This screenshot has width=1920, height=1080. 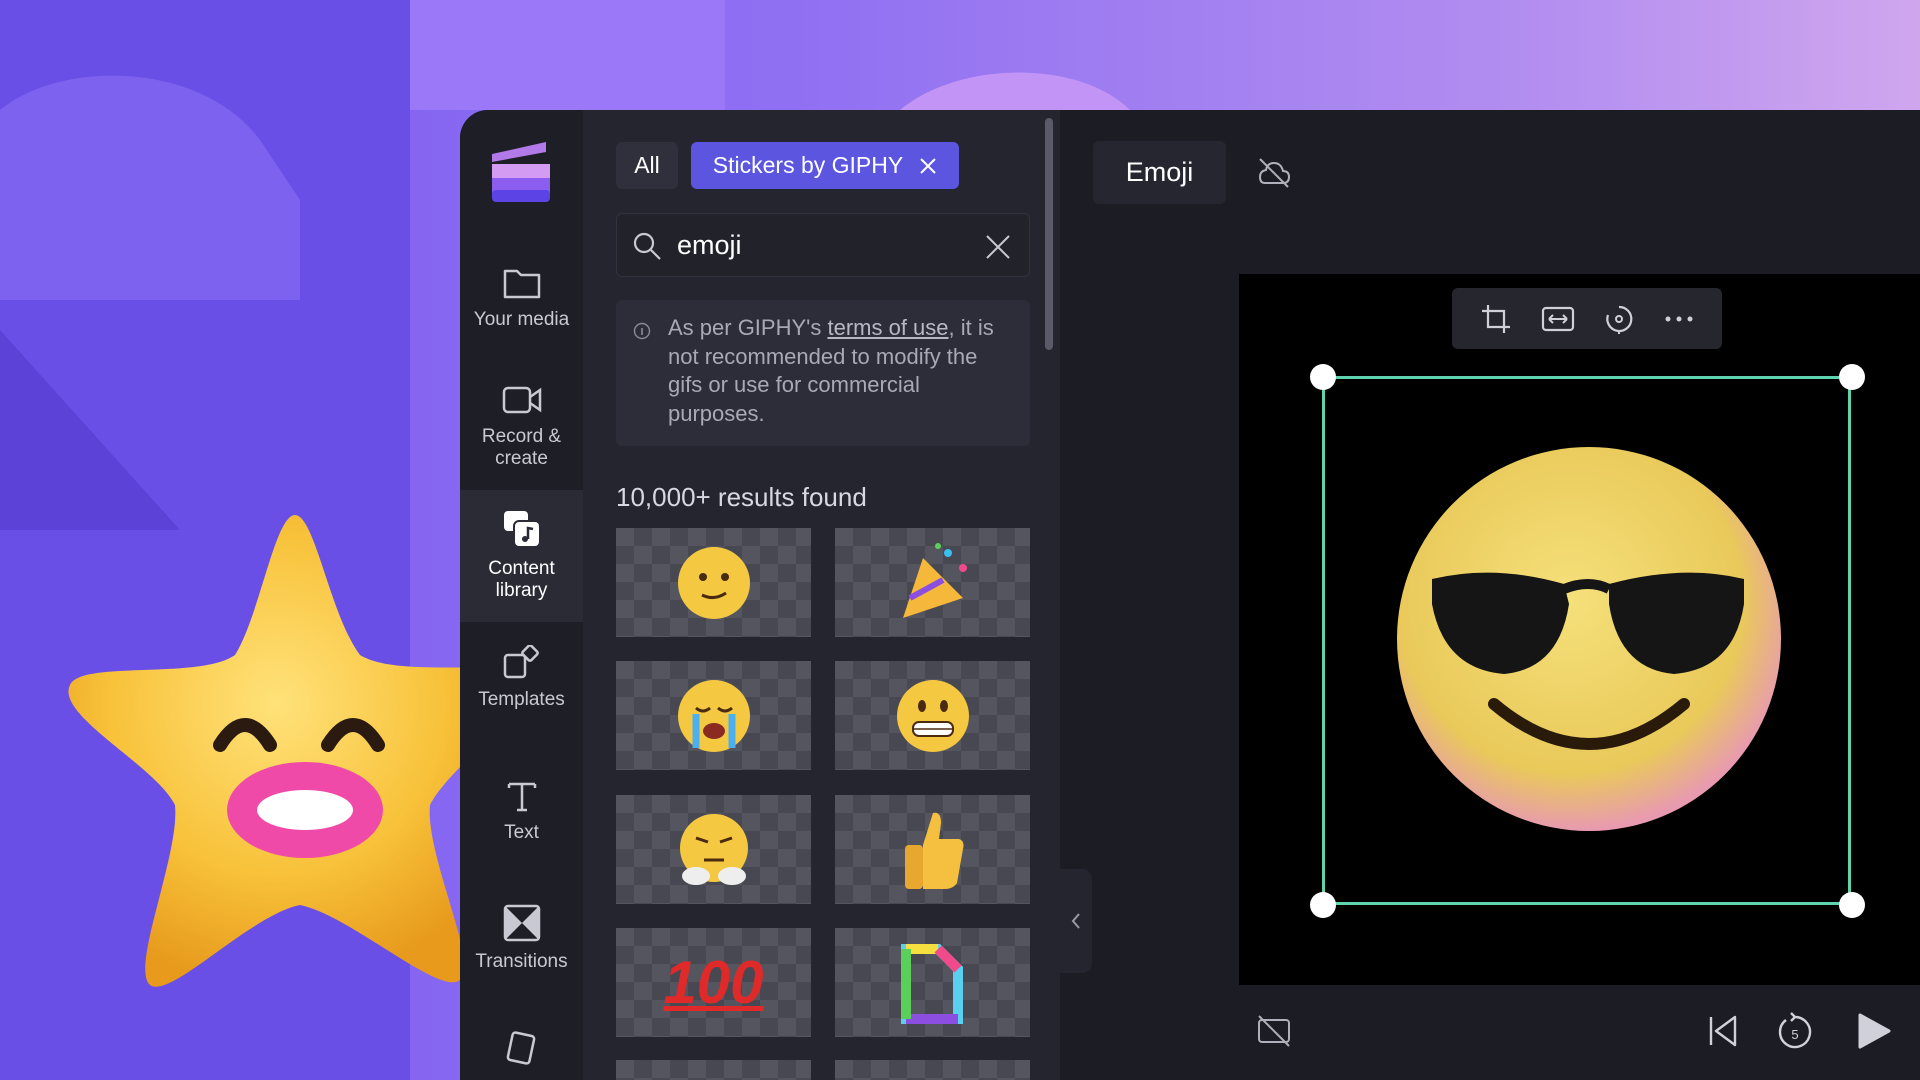 I want to click on hundred-points-sticker: 100, so click(x=713, y=982).